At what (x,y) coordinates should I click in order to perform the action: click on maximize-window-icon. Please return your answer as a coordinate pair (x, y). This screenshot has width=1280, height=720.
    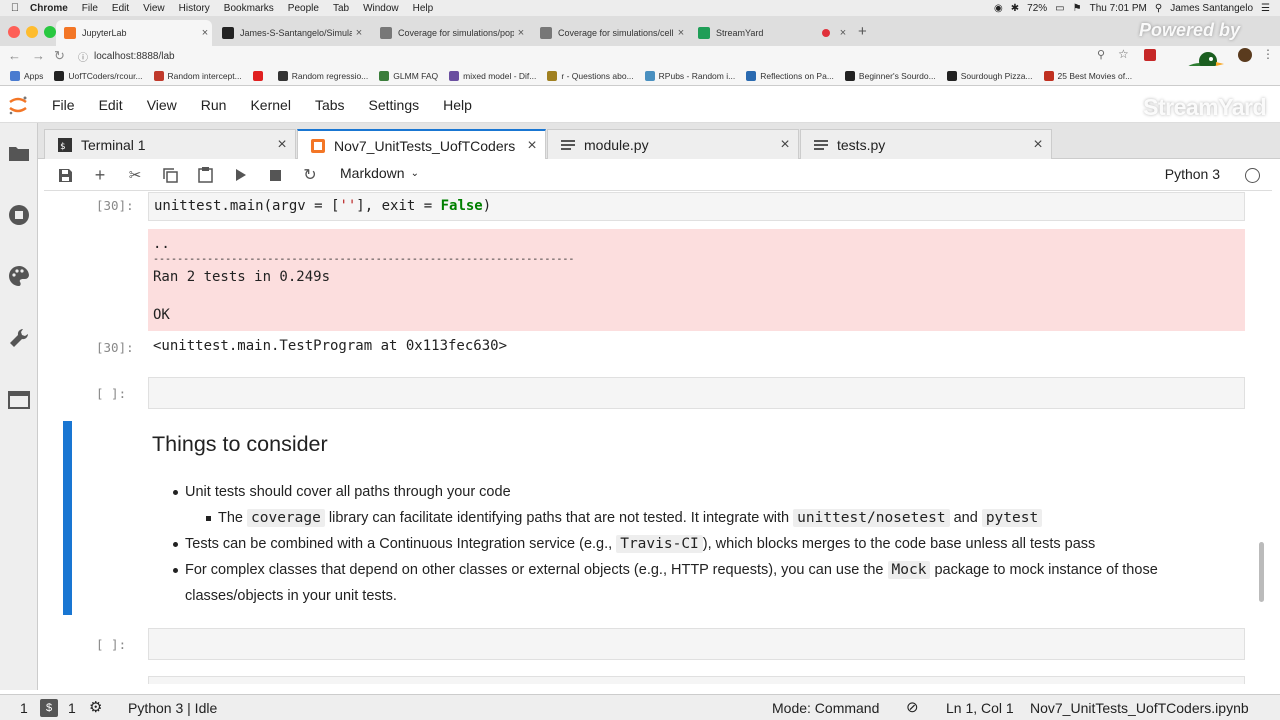
    Looking at the image, I should click on (50, 32).